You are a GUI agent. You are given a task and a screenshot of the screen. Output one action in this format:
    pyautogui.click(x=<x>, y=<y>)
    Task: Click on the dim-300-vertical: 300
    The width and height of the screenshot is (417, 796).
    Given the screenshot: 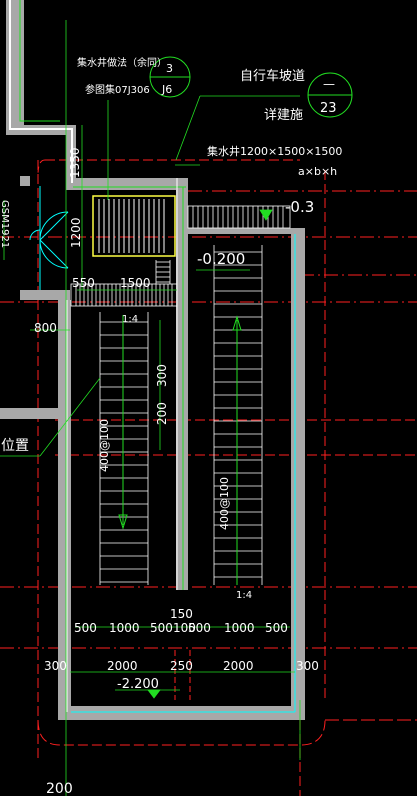 What is the action you would take?
    pyautogui.click(x=162, y=375)
    